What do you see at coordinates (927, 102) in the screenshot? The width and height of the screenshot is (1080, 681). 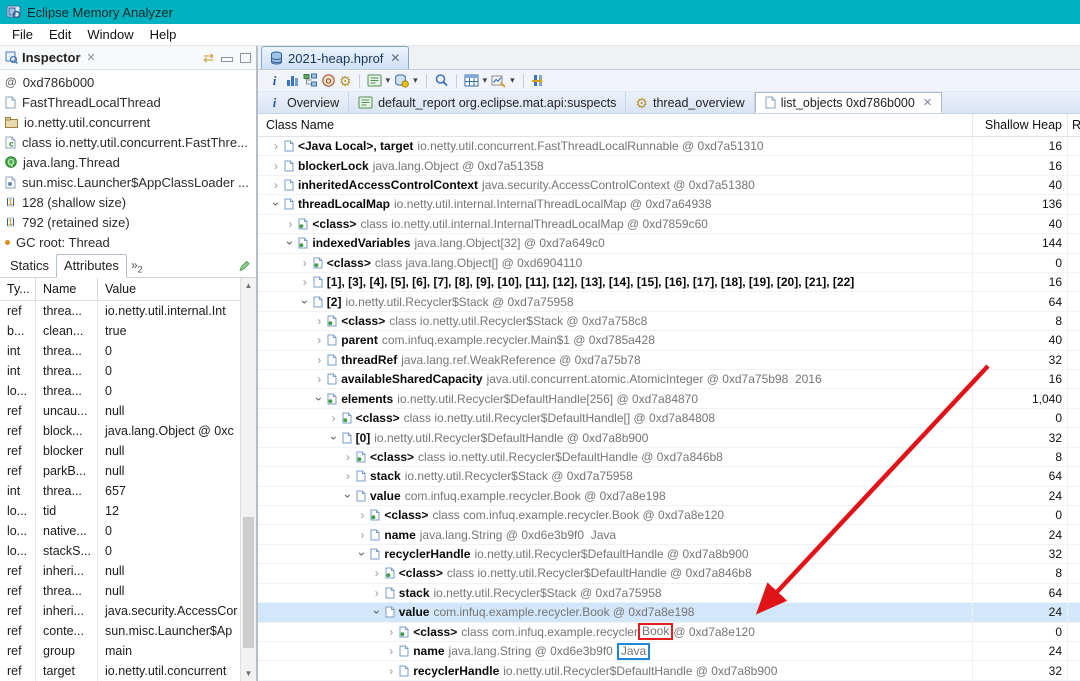 I see `close-icon: ✕` at bounding box center [927, 102].